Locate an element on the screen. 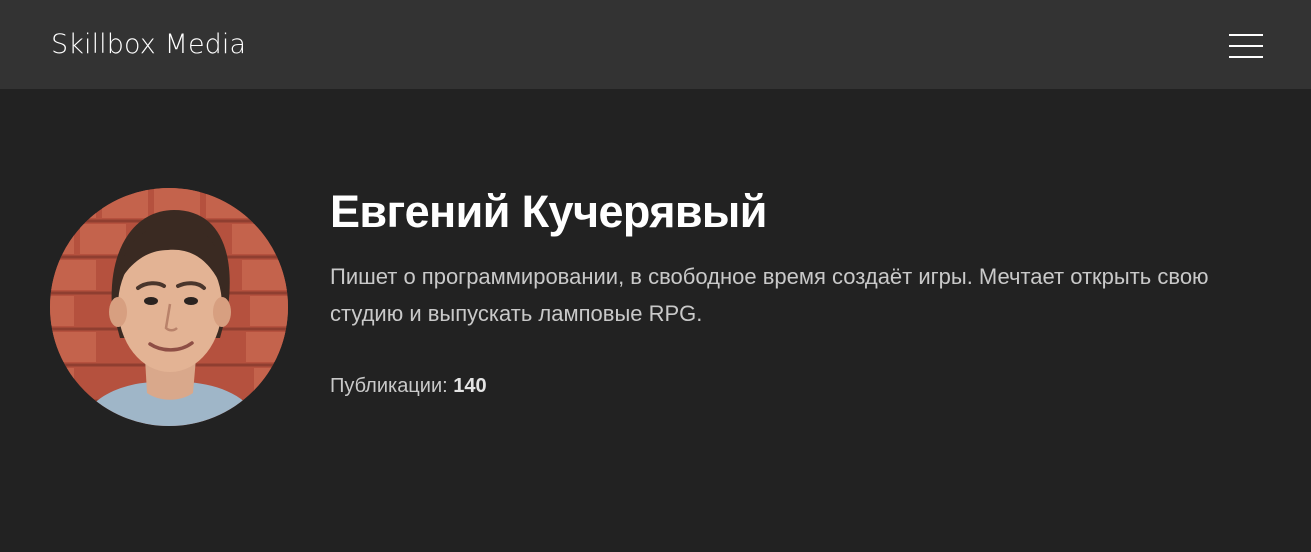 The height and width of the screenshot is (552, 1311). publications-count: Публикации: 140 is located at coordinates (408, 386).